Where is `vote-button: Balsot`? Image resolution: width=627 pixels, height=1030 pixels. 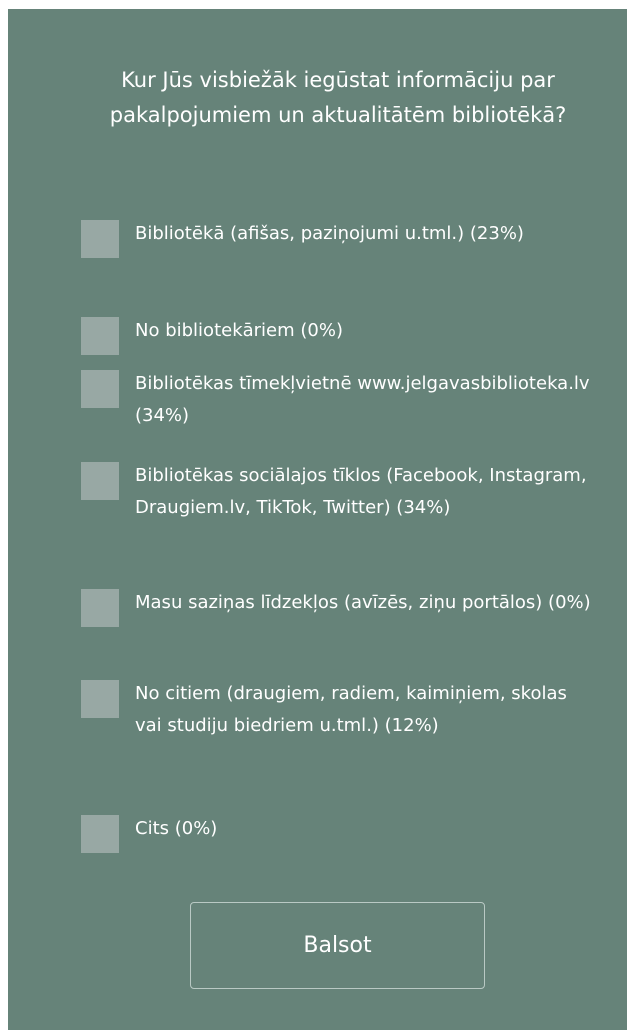 vote-button: Balsot is located at coordinates (337, 945).